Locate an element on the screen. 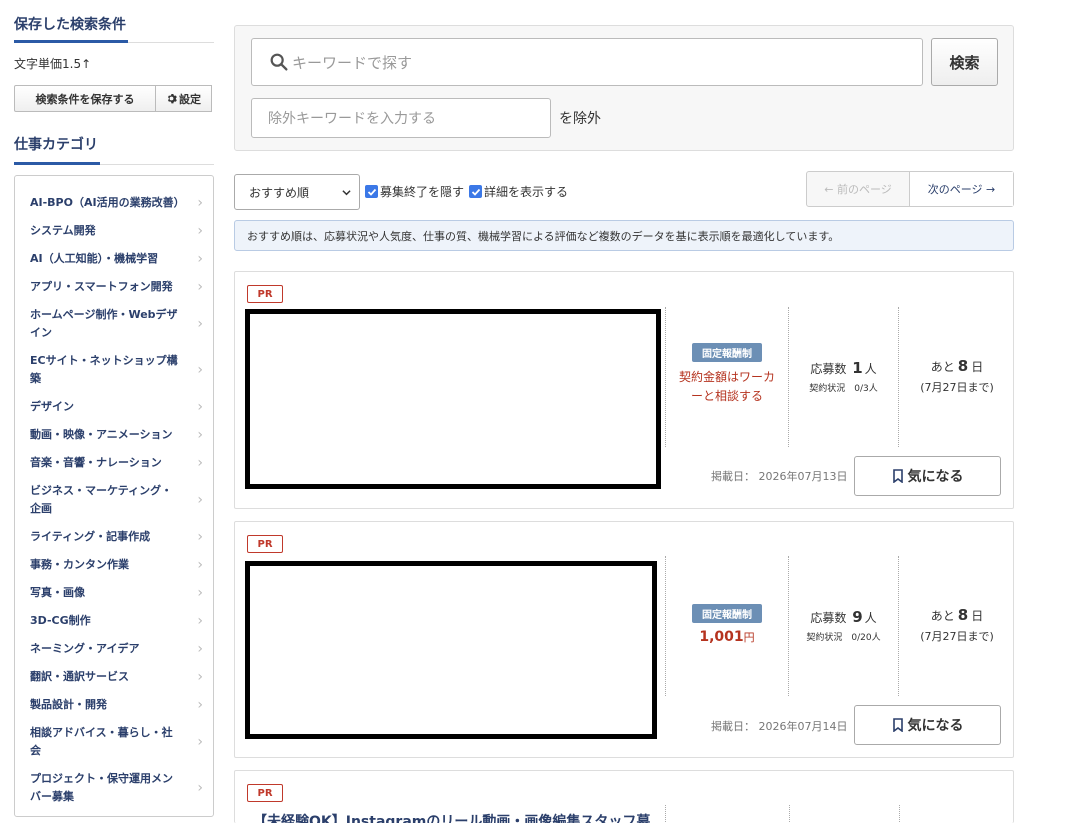  sidebar-category-item: アプリ・スマートフォン開発 › is located at coordinates (114, 287).